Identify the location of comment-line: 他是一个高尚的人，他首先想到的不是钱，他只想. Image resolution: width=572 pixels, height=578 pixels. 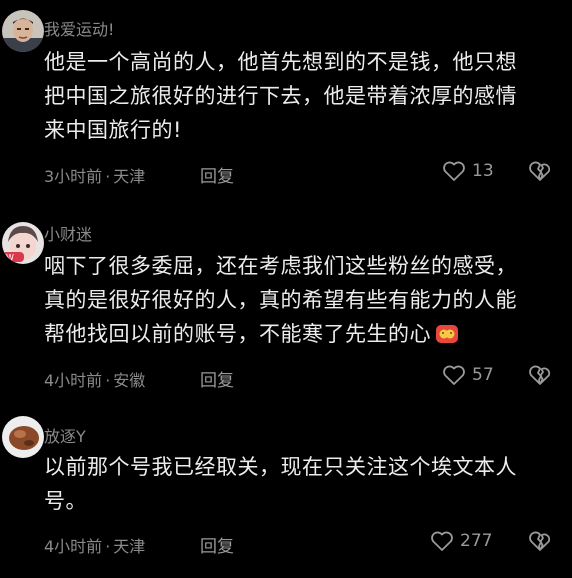
(280, 62).